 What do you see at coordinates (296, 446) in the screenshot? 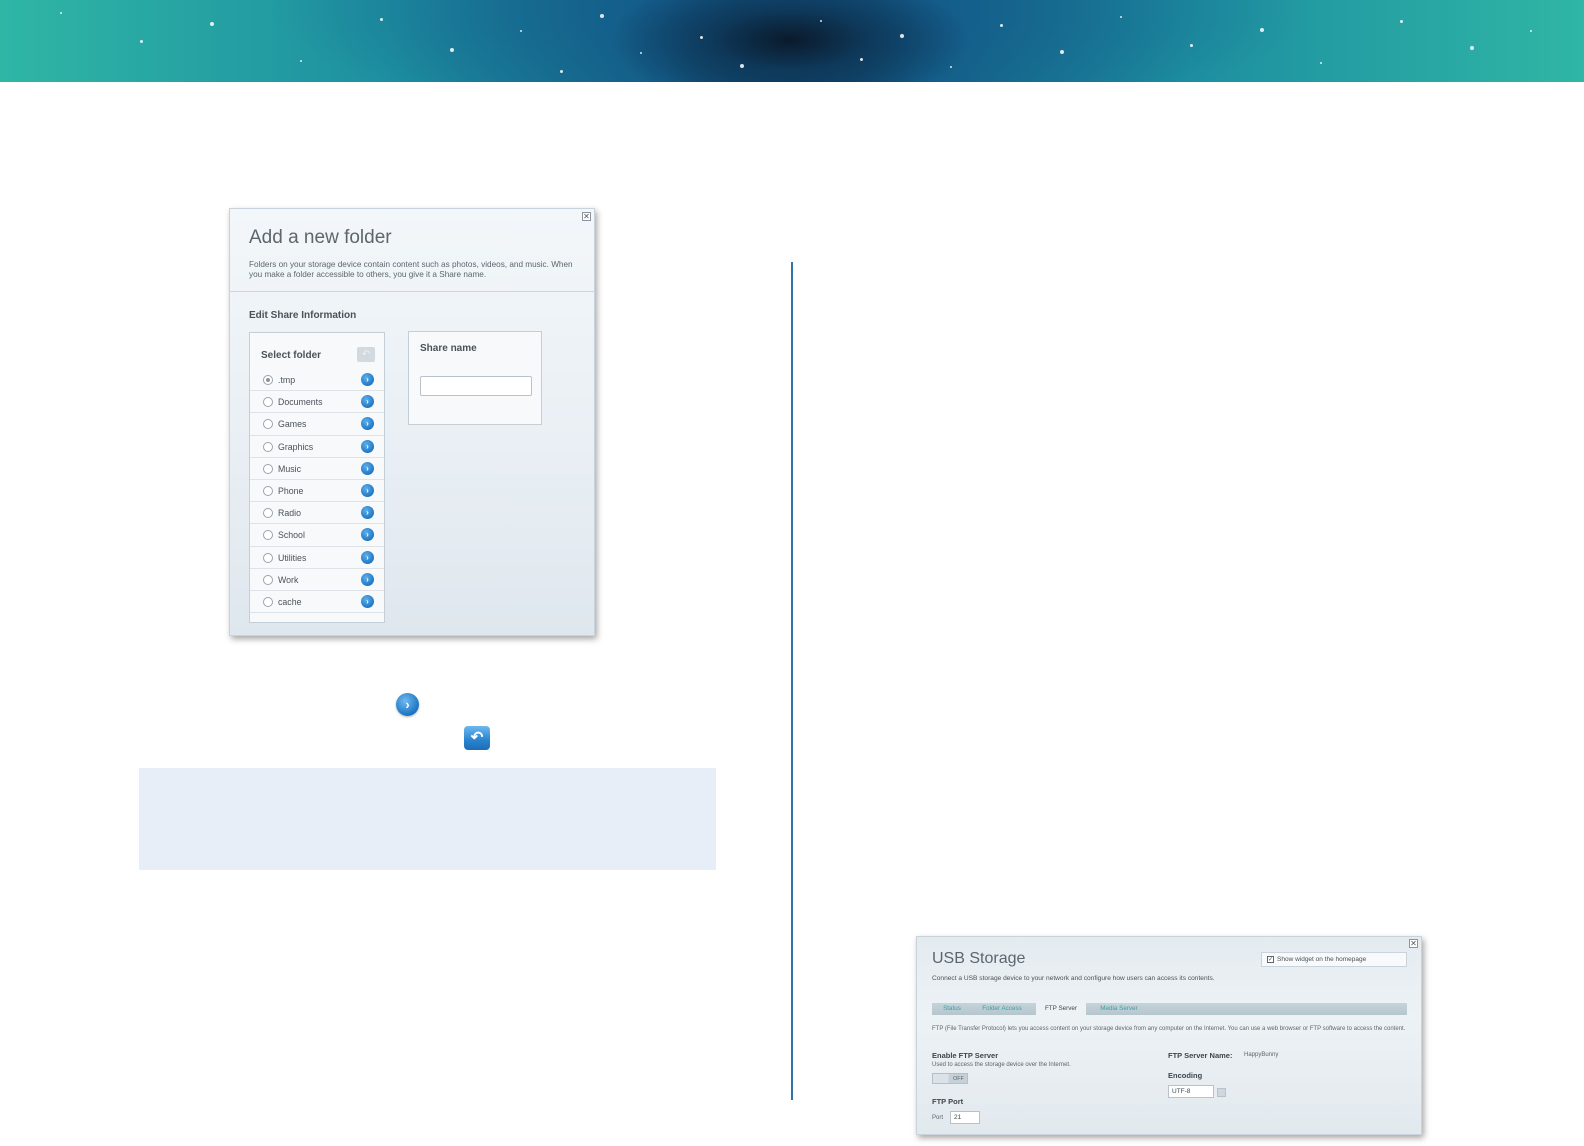
I see `folder-label: Graphics` at bounding box center [296, 446].